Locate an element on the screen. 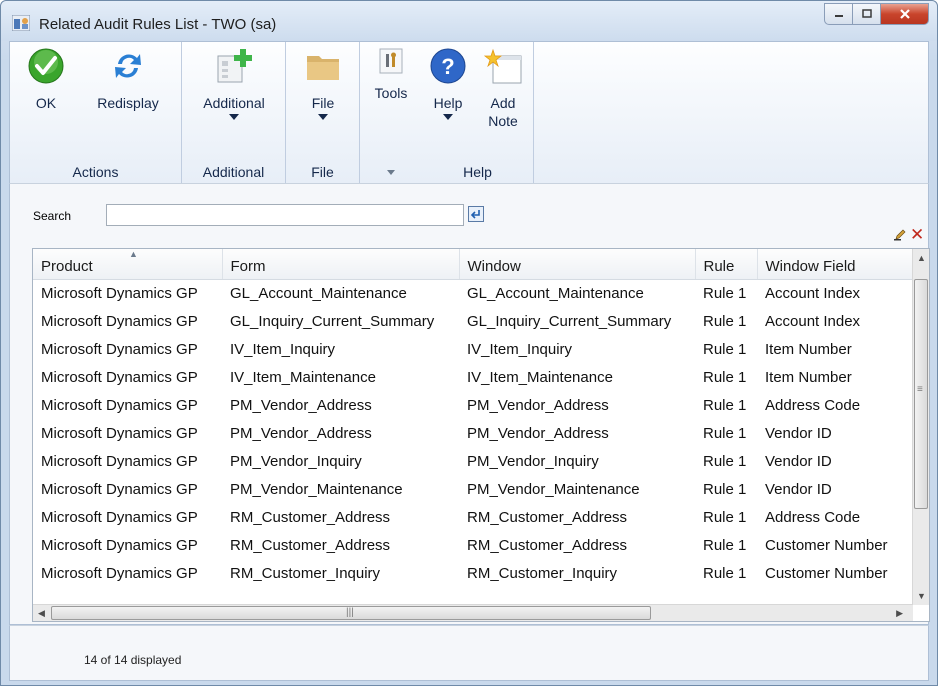  cell-window-field: Address Code is located at coordinates (813, 405).